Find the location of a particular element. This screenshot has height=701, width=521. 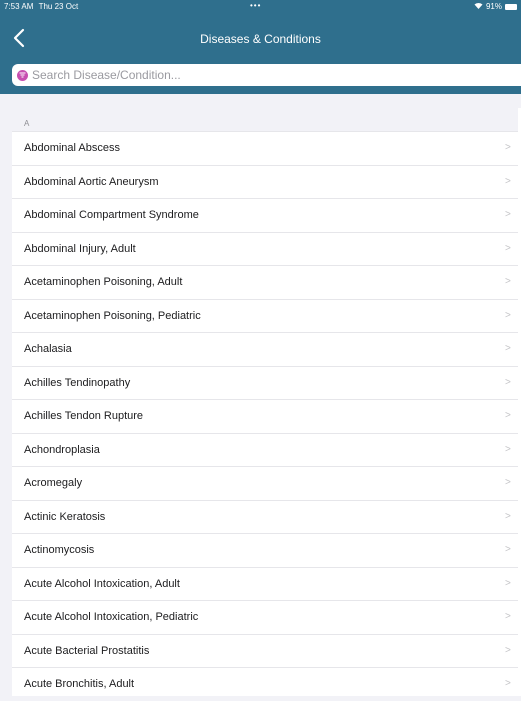

status-time: 7:53 AM Thu 23 Oct is located at coordinates (41, 6).